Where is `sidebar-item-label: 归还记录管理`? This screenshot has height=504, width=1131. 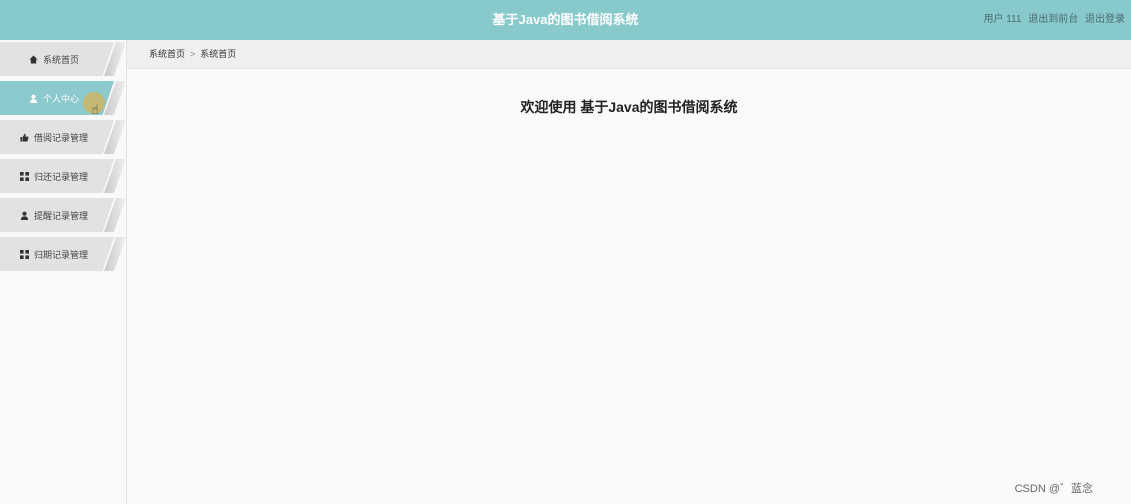
sidebar-item-label: 归还记录管理 is located at coordinates (60, 176).